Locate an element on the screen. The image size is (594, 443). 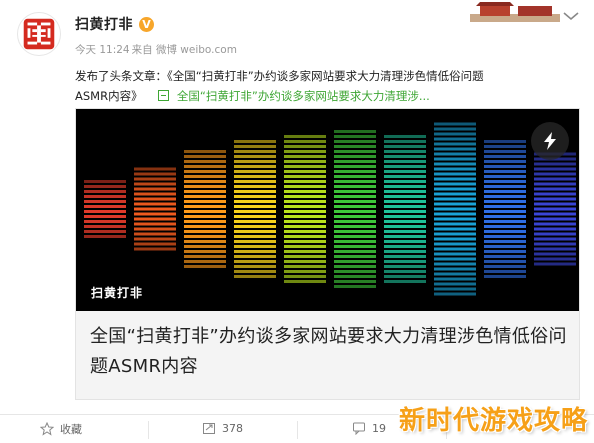
account-name: 扫黄打非 is located at coordinates (104, 24).